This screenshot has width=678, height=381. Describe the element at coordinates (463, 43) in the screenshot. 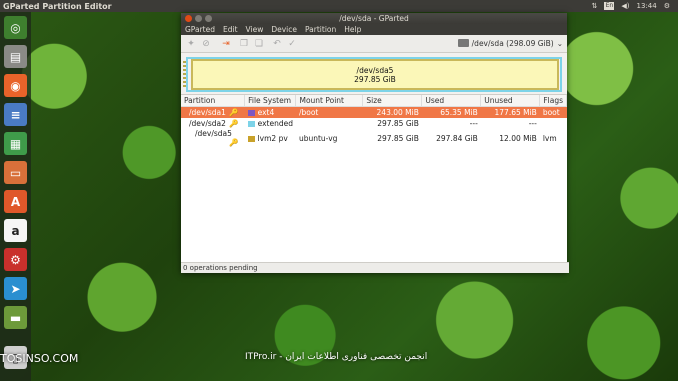

I see `disk-icon` at that location.